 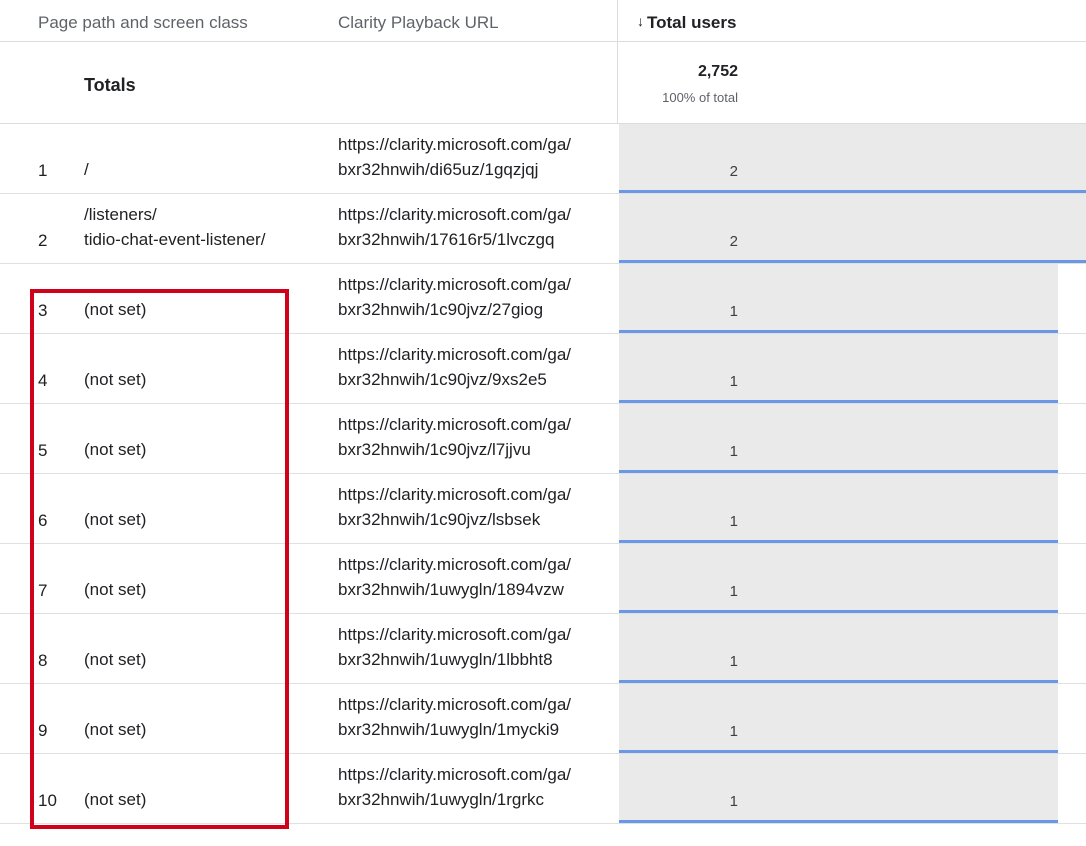 I want to click on row-rank: 7, so click(x=43, y=590).